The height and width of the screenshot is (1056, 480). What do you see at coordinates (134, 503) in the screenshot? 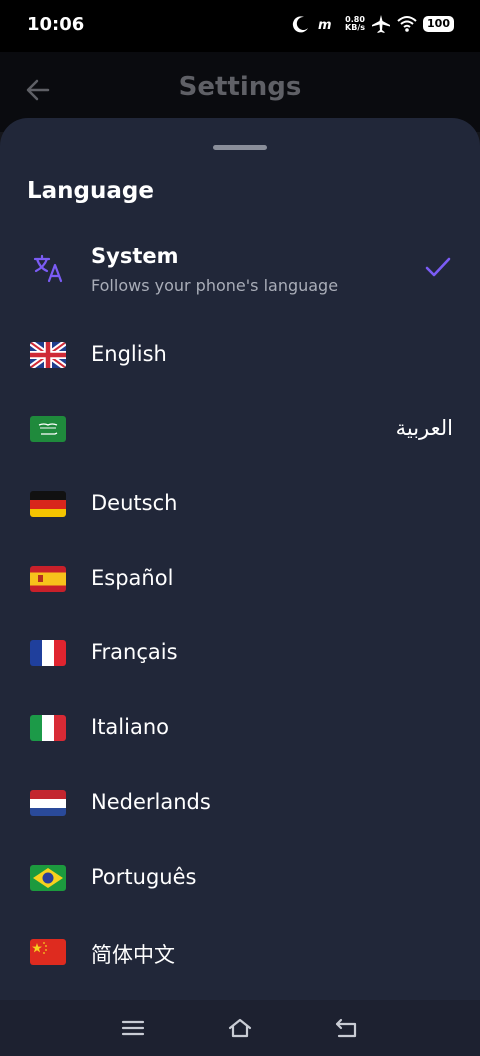
I see `language-label: Deutsch` at bounding box center [134, 503].